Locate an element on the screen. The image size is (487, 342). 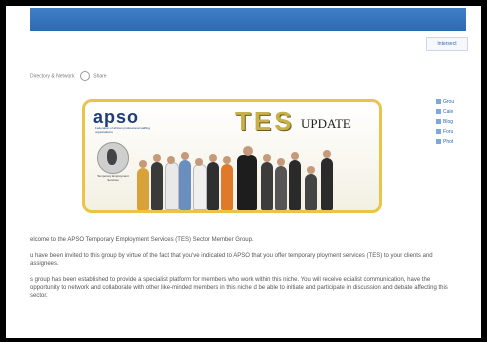
group-icon is located at coordinates (438, 102).